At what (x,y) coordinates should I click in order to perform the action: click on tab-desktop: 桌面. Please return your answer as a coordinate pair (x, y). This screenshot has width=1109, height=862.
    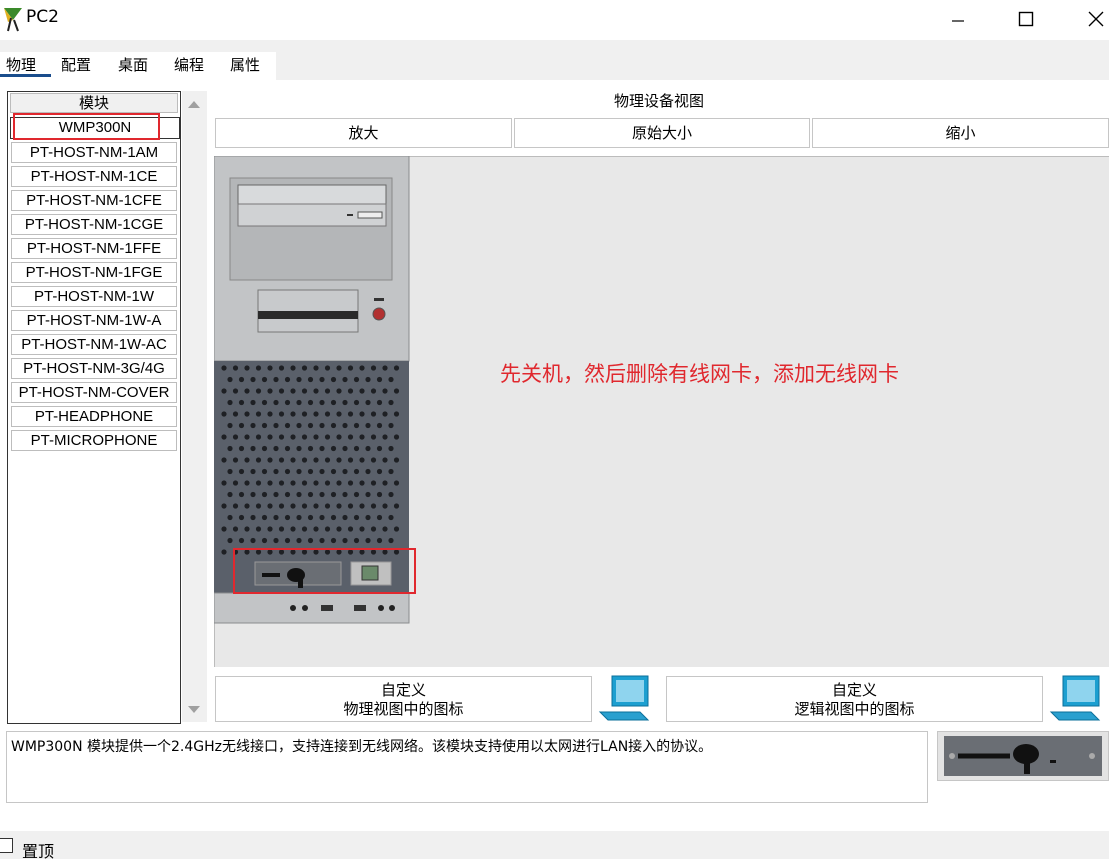
    Looking at the image, I should click on (133, 64).